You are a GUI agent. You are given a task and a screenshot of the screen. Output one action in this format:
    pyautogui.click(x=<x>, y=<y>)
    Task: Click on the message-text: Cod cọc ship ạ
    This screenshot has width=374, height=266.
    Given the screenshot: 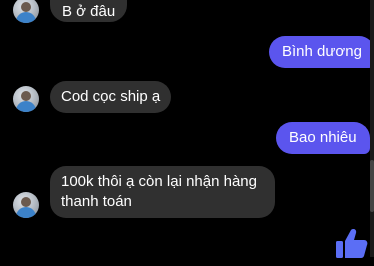 What is the action you would take?
    pyautogui.click(x=111, y=96)
    